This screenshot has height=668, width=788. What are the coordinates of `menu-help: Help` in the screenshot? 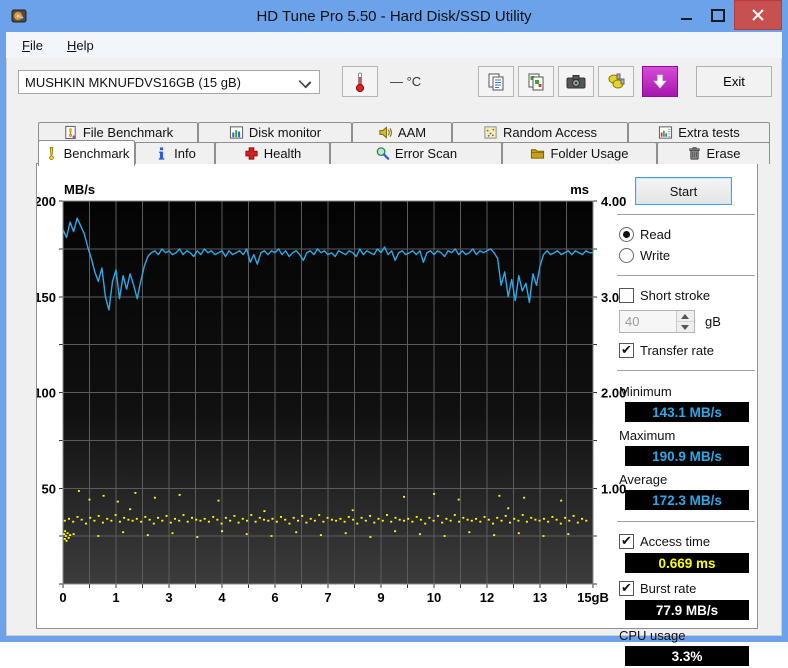 It's located at (80, 45).